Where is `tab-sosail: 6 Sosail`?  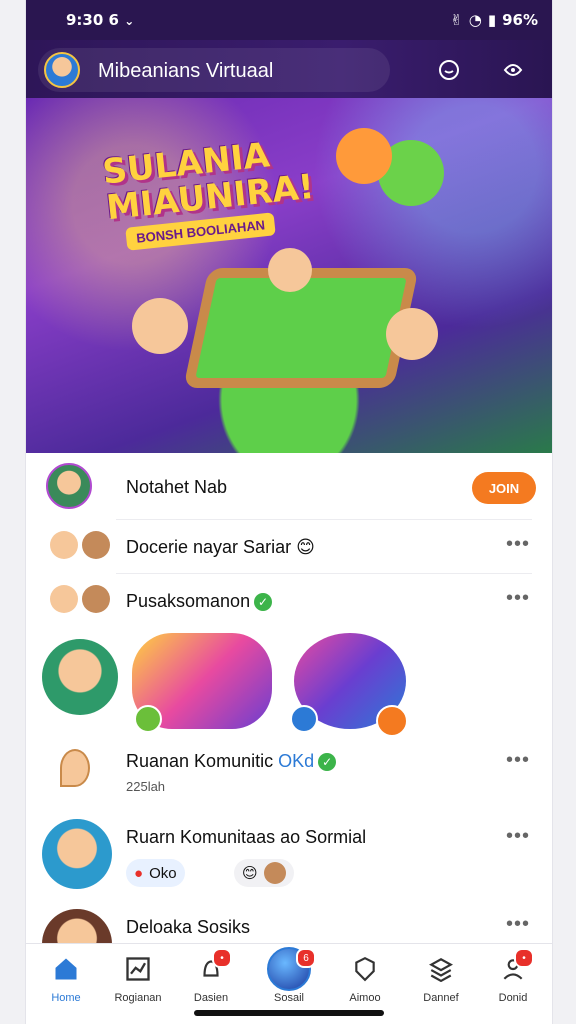 tab-sosail: 6 Sosail is located at coordinates (289, 975).